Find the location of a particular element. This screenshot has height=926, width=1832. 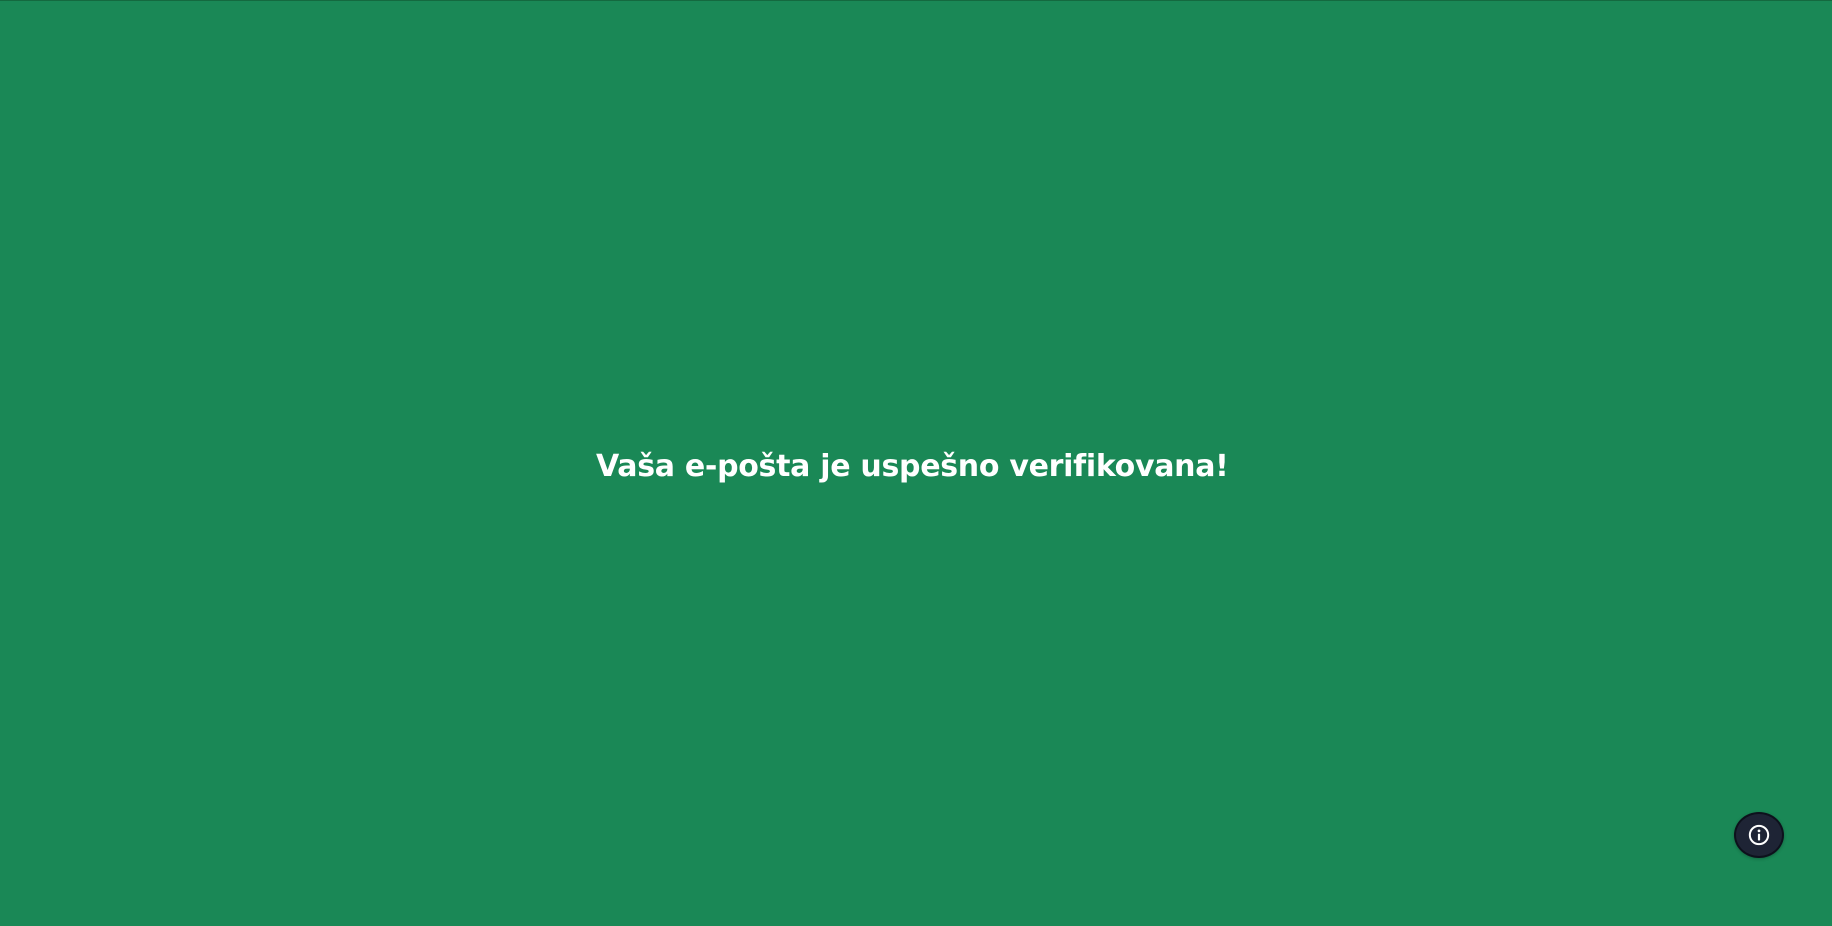

verification-success-message: Vaša e-pošta je uspešno verifikovana! is located at coordinates (912, 466).